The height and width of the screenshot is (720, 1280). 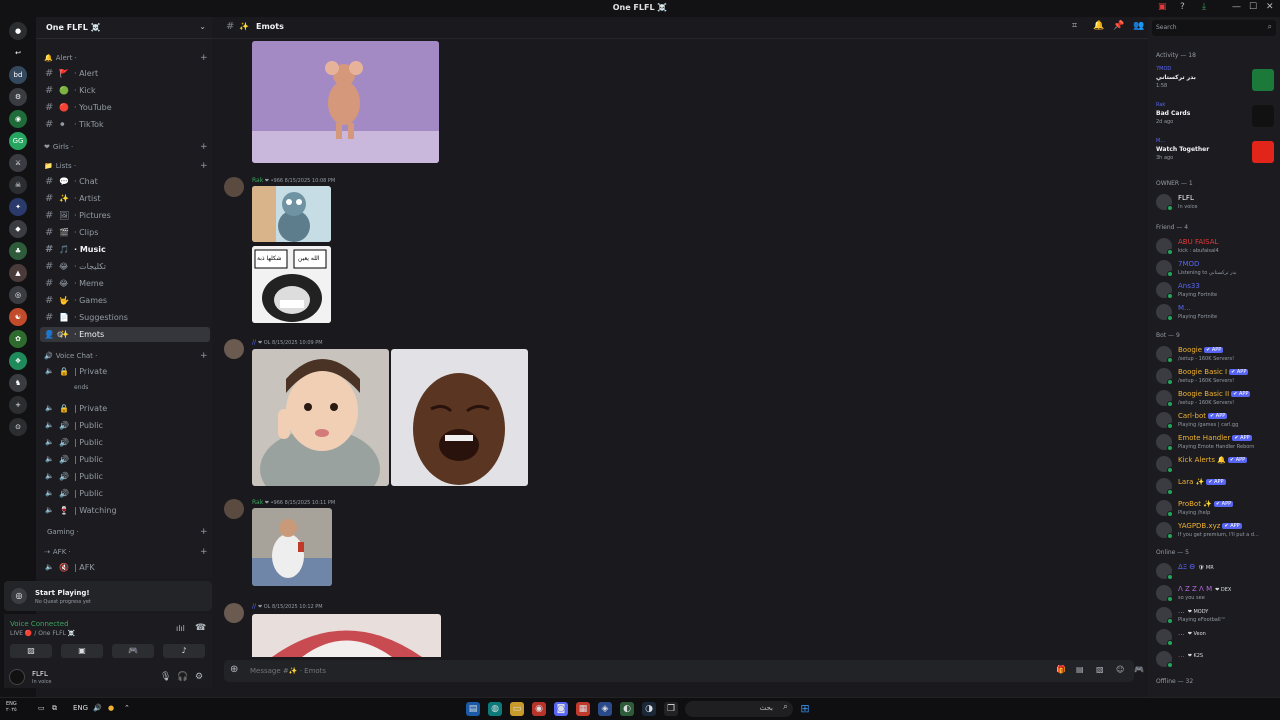 I want to click on server-icon: ◆, so click(x=18, y=229).